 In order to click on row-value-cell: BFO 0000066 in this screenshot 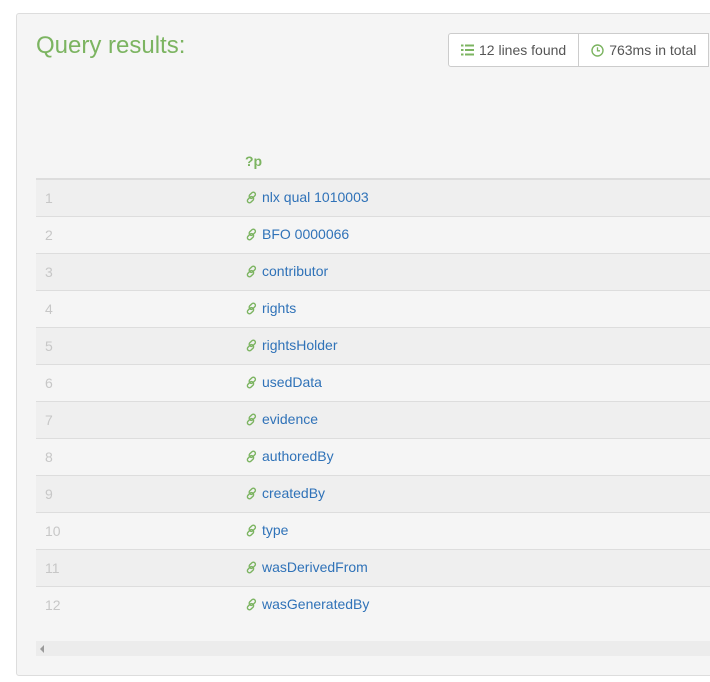, I will do `click(477, 235)`.